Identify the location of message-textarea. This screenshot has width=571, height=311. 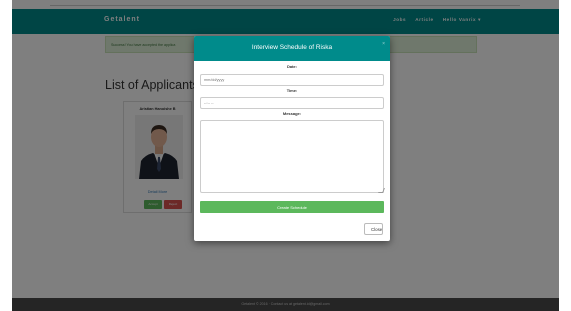
(292, 156).